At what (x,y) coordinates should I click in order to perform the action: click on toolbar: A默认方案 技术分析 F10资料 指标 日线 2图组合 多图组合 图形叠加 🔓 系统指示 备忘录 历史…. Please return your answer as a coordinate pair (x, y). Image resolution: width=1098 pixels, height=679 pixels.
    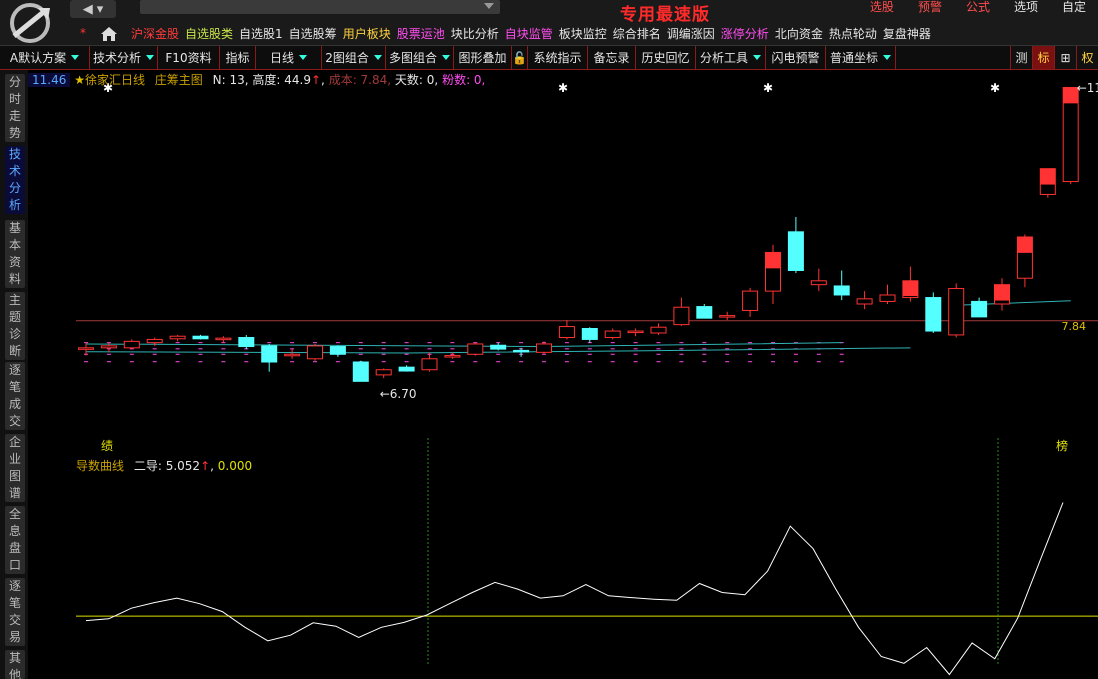
    Looking at the image, I should click on (549, 58).